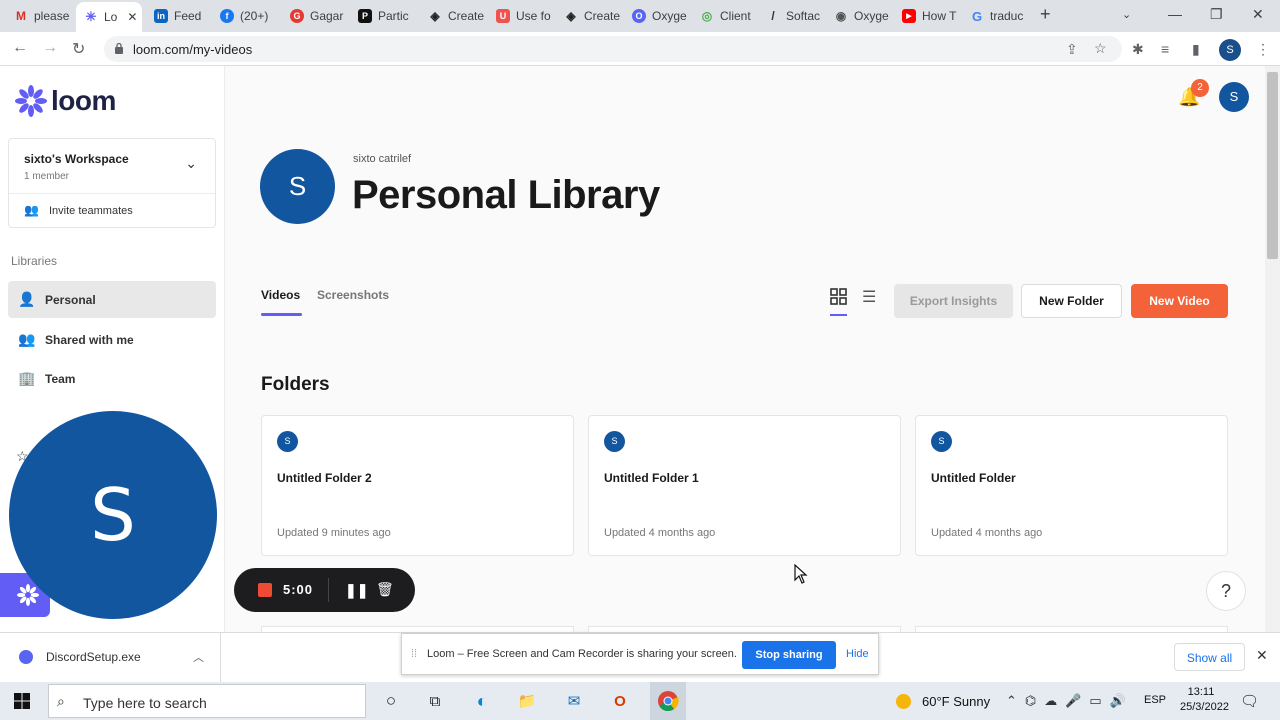  I want to click on minimize-icon: —, so click(1175, 14).